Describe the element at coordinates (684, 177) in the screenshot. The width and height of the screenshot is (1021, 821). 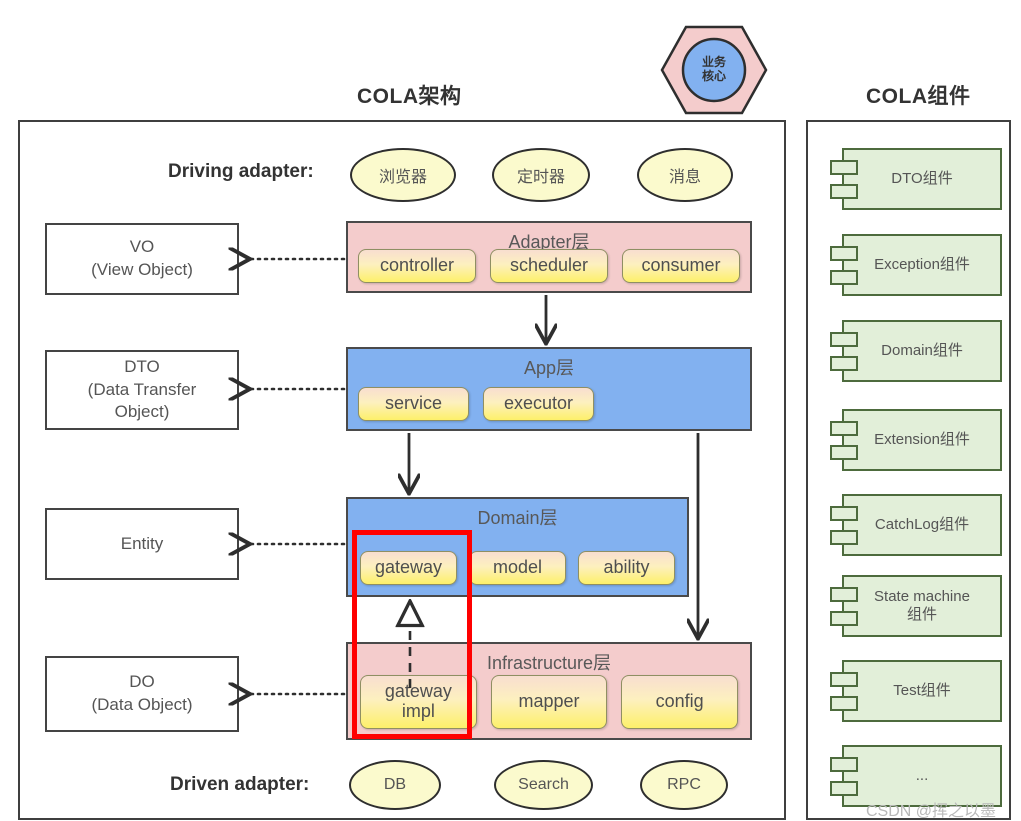
I see `driving-adapter-message-label: 消息` at that location.